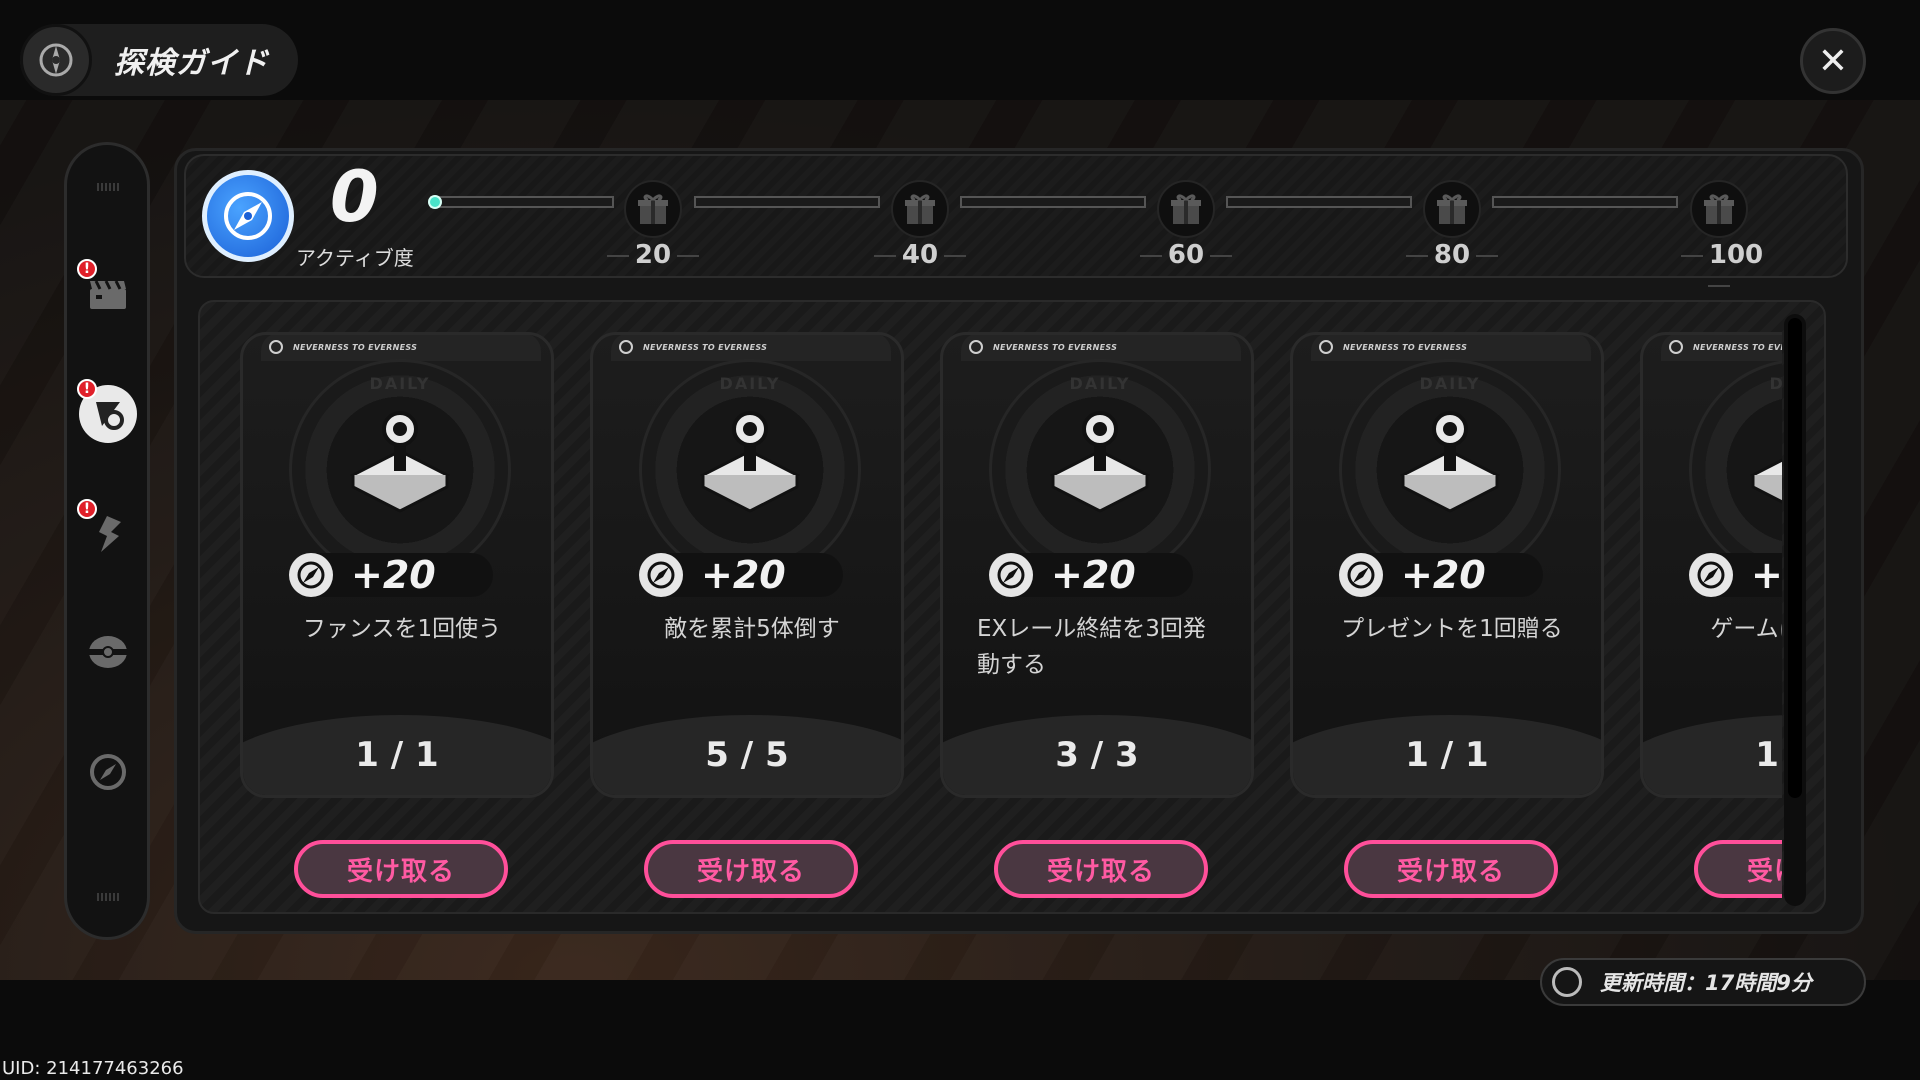 This screenshot has height=1080, width=1920. Describe the element at coordinates (1795, 558) in the screenshot. I see `scrollbar-thumb` at that location.